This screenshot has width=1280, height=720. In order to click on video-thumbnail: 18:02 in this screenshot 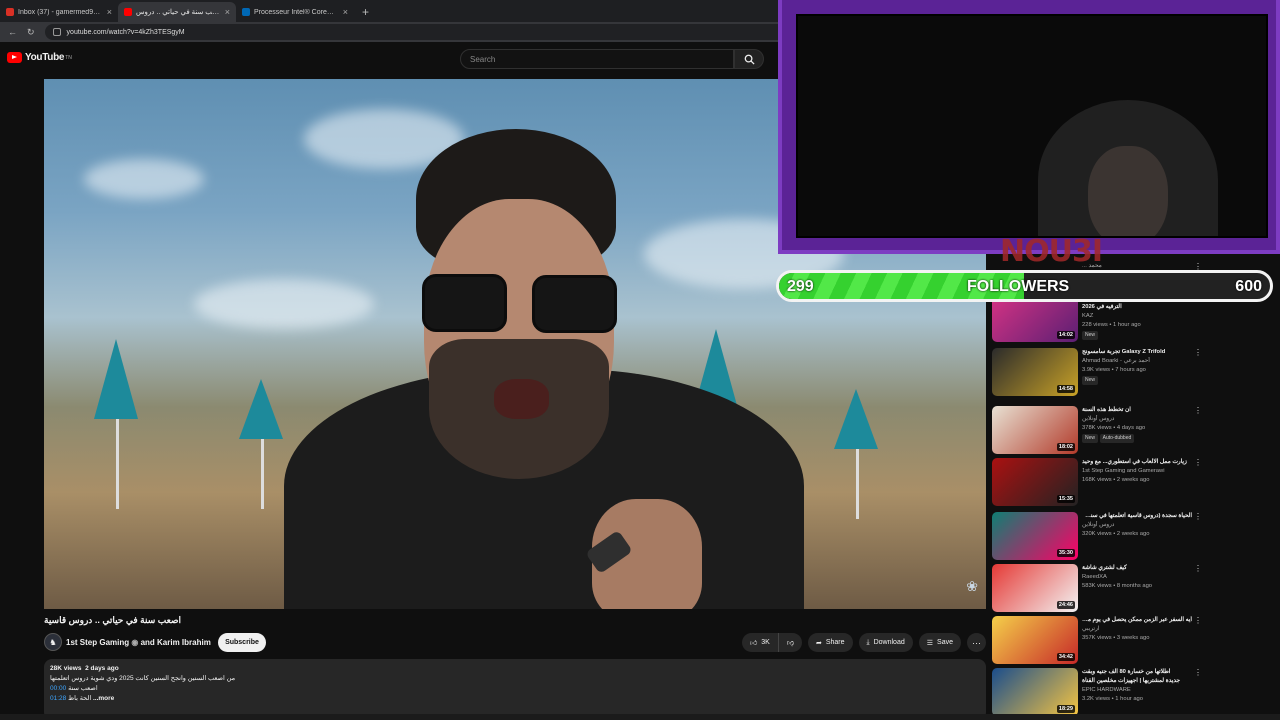, I will do `click(1035, 430)`.